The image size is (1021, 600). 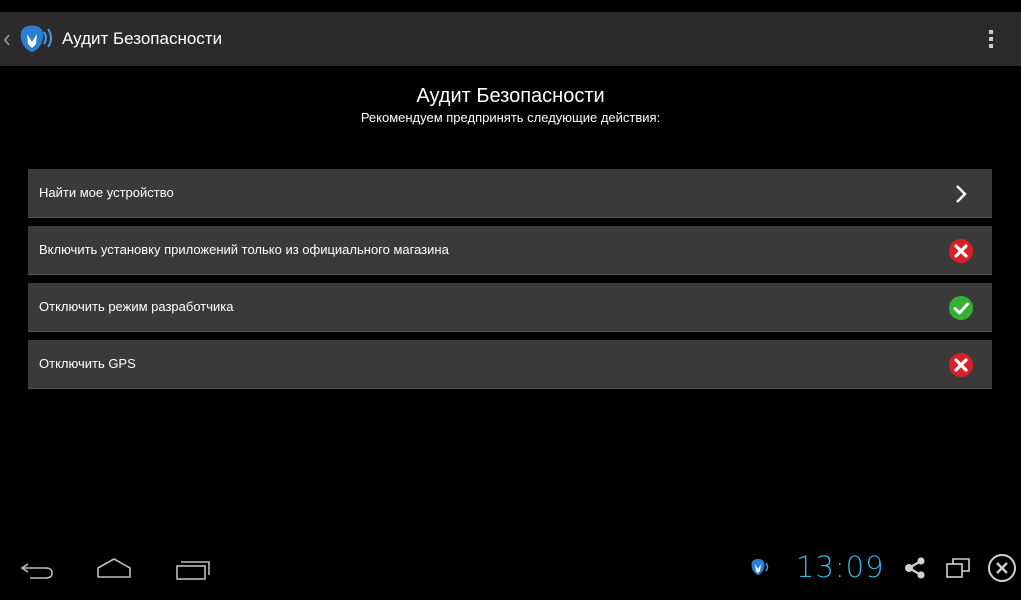 I want to click on ok-check-icon, so click(x=961, y=308).